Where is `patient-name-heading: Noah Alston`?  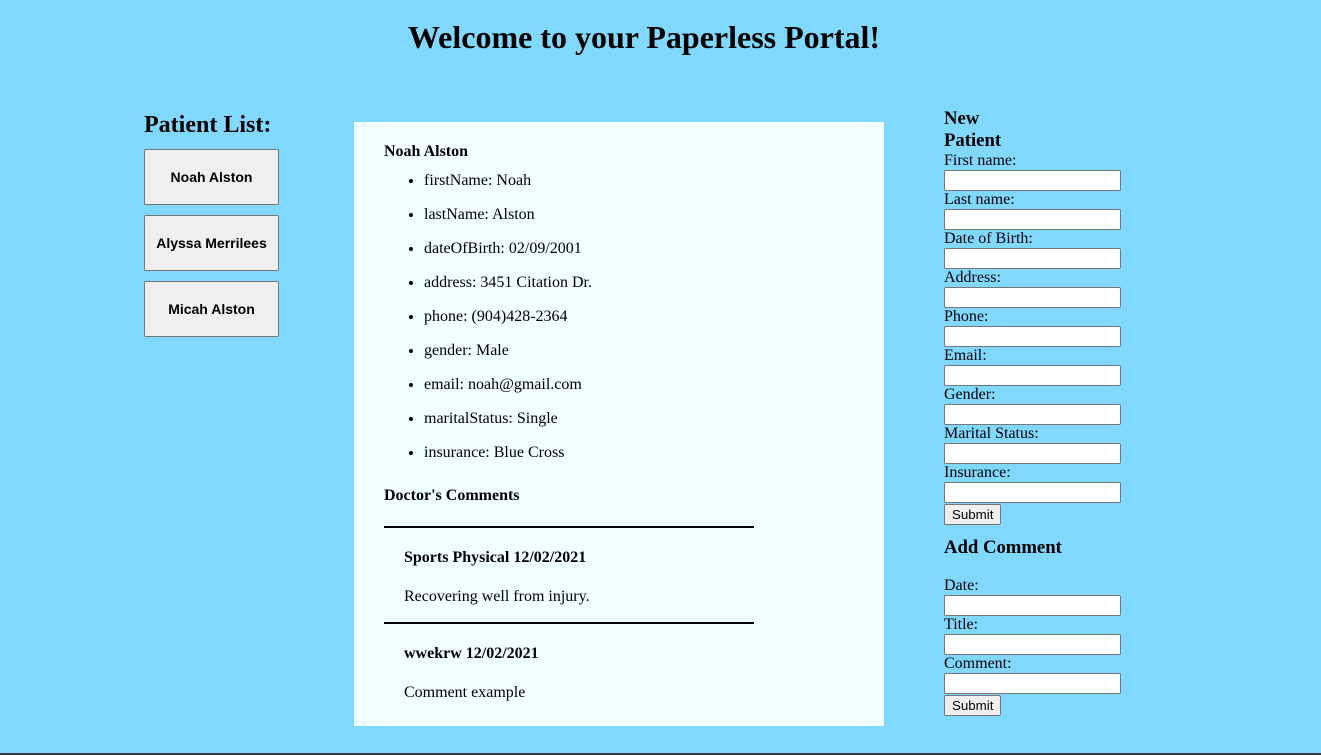 patient-name-heading: Noah Alston is located at coordinates (426, 151).